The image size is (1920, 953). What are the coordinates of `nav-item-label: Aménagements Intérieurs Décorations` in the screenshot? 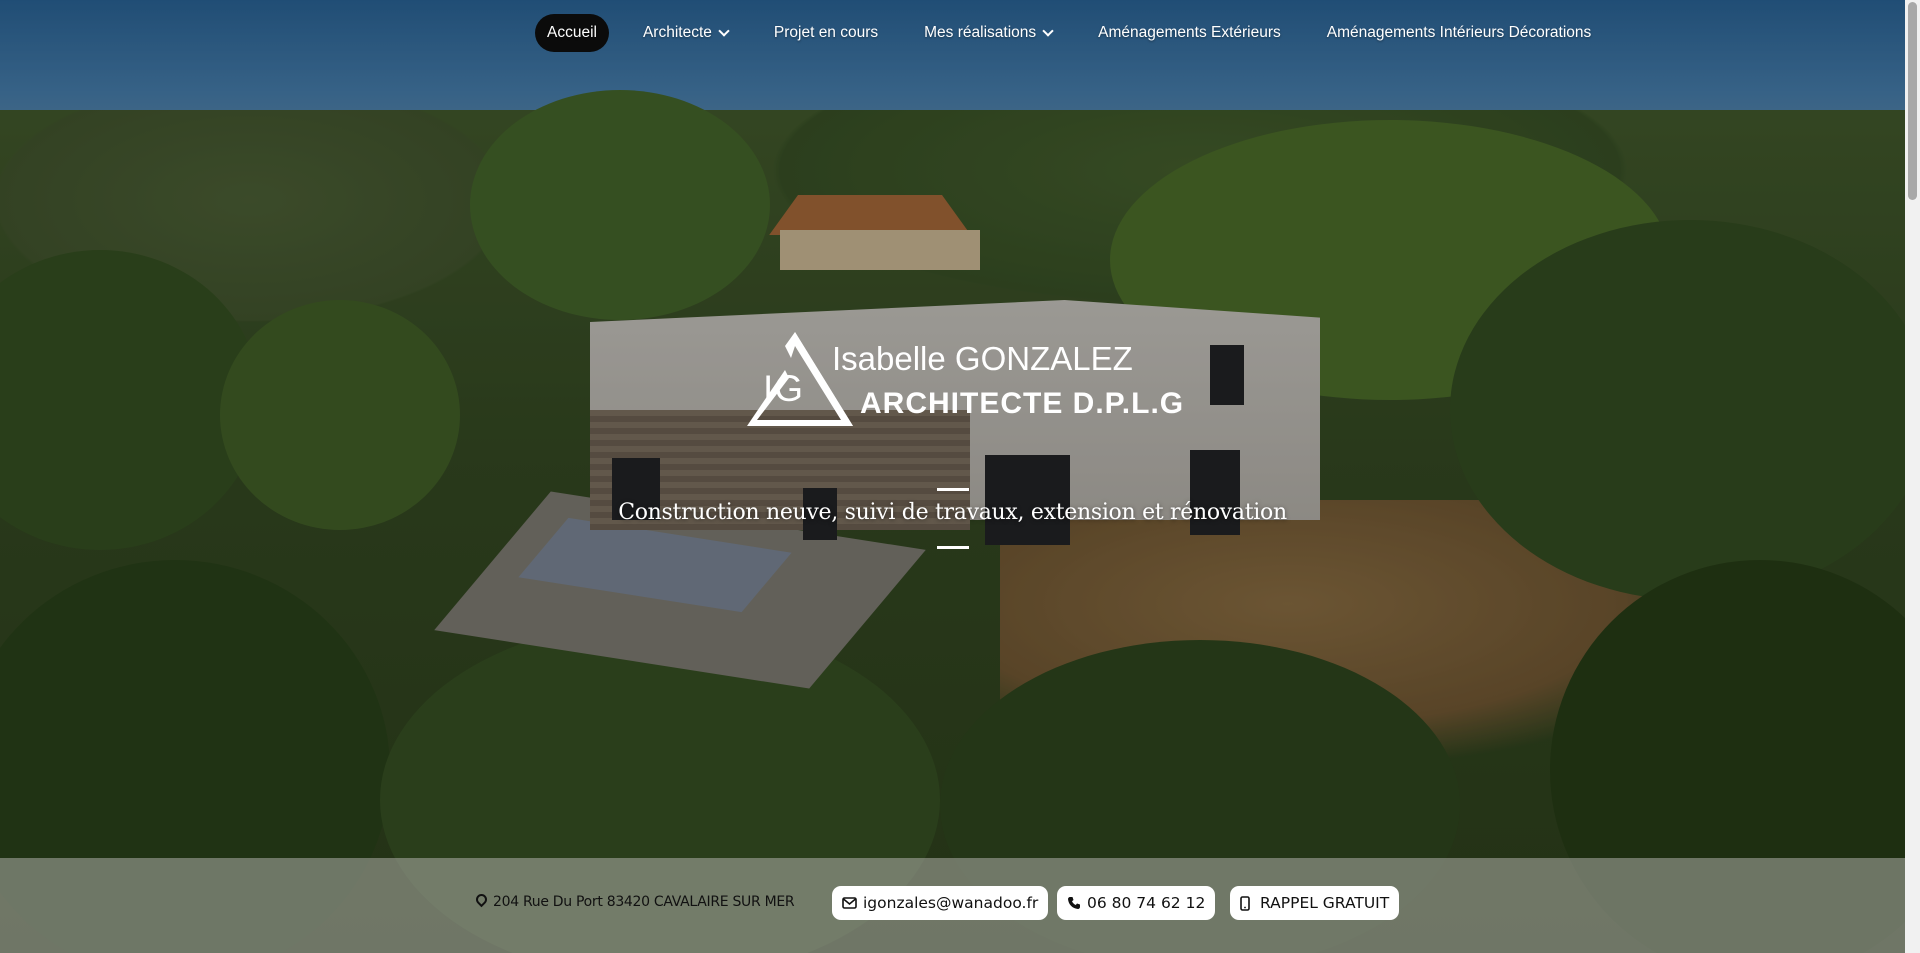 It's located at (1459, 32).